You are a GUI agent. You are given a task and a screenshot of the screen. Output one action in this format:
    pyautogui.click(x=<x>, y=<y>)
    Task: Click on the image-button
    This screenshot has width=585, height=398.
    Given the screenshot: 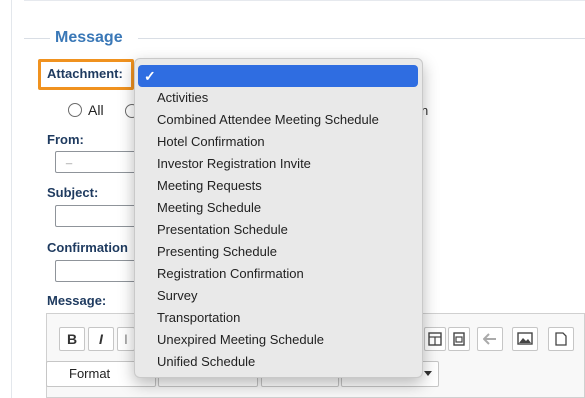 What is the action you would take?
    pyautogui.click(x=525, y=339)
    